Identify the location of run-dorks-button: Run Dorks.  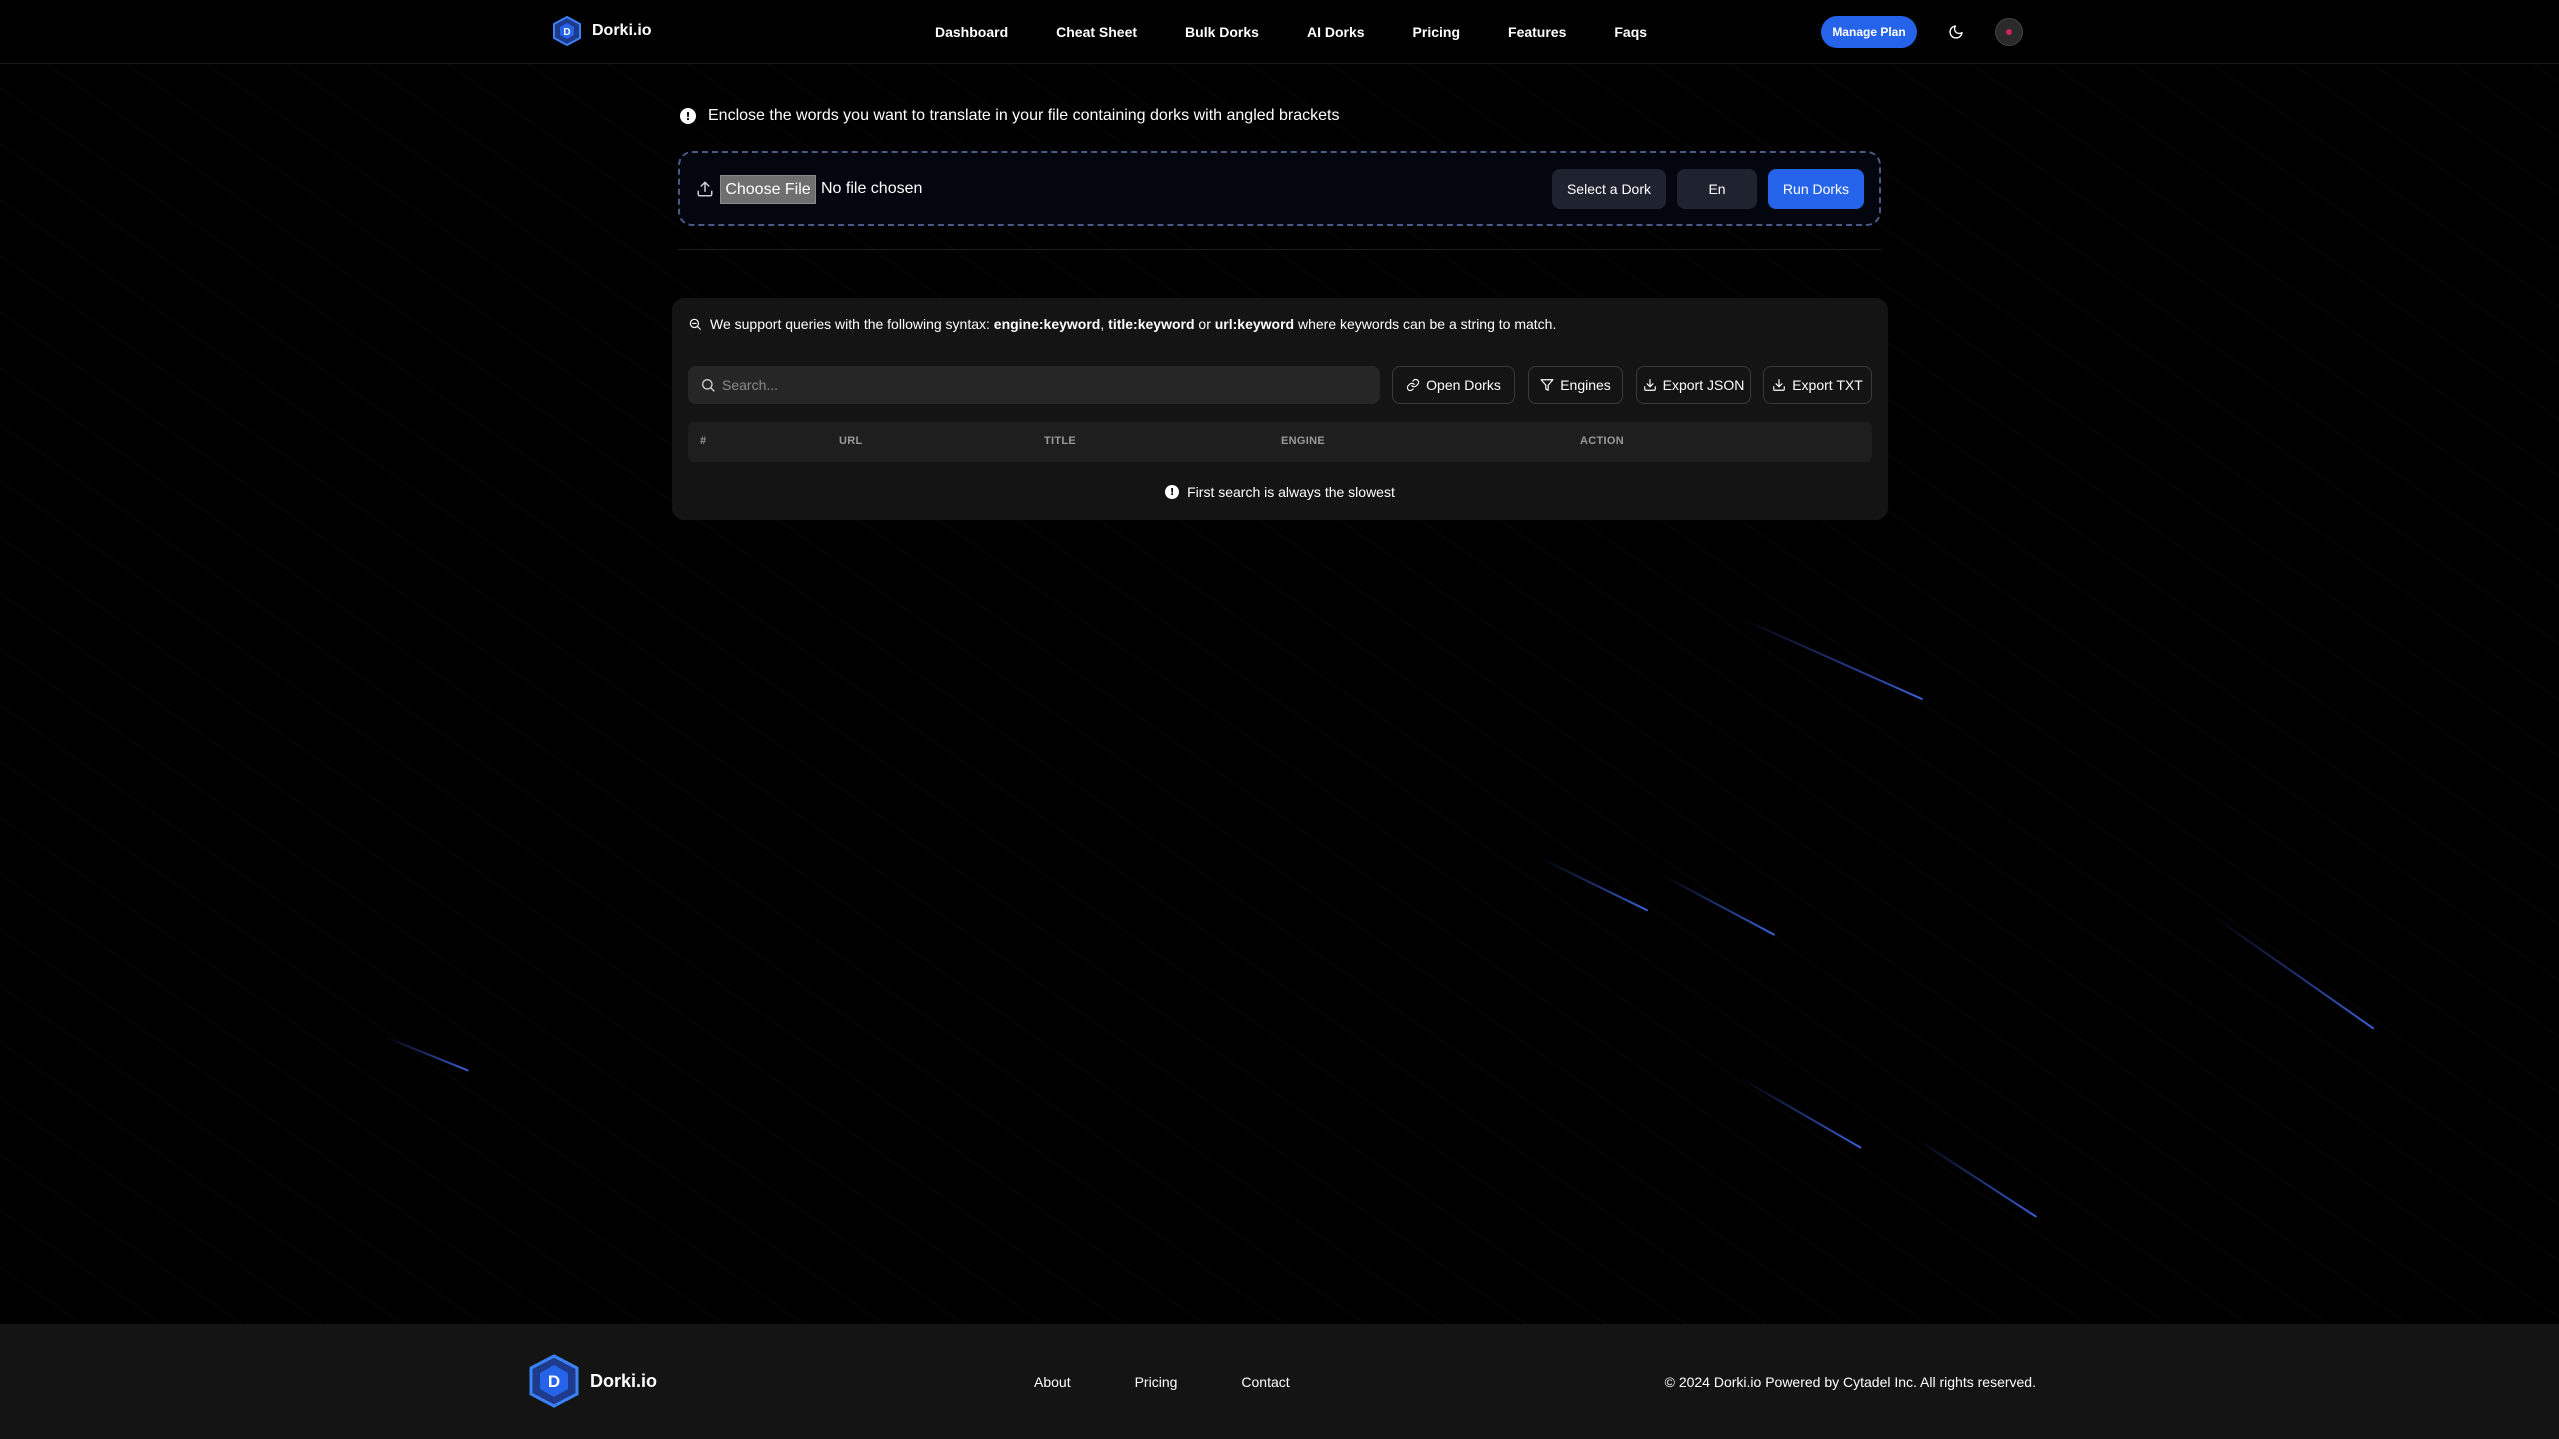
(1816, 189).